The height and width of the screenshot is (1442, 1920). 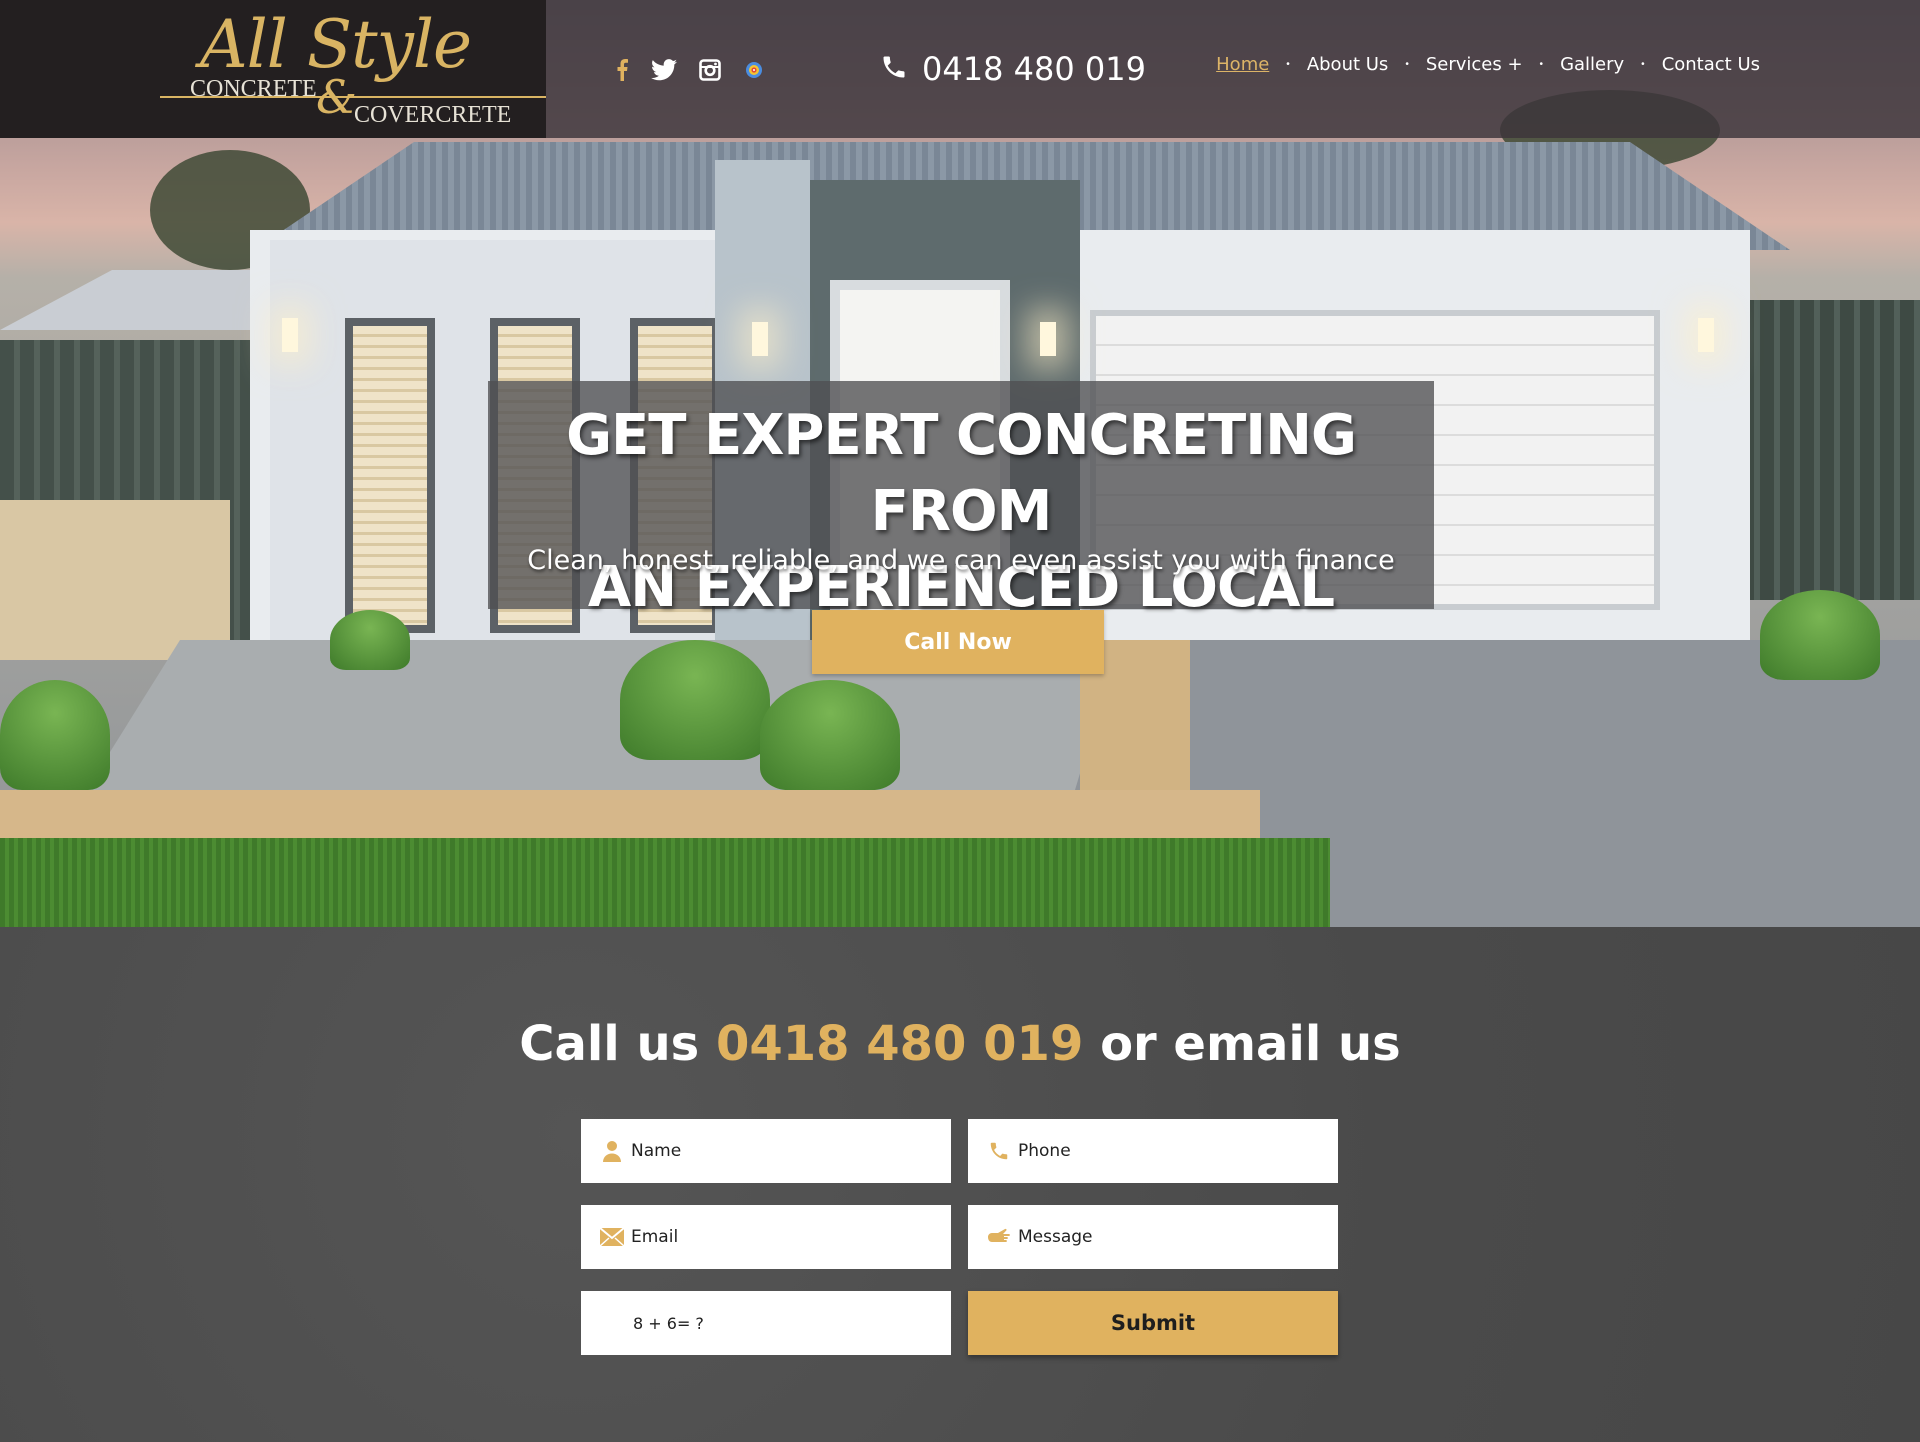 What do you see at coordinates (754, 70) in the screenshot?
I see `google-plus-icon` at bounding box center [754, 70].